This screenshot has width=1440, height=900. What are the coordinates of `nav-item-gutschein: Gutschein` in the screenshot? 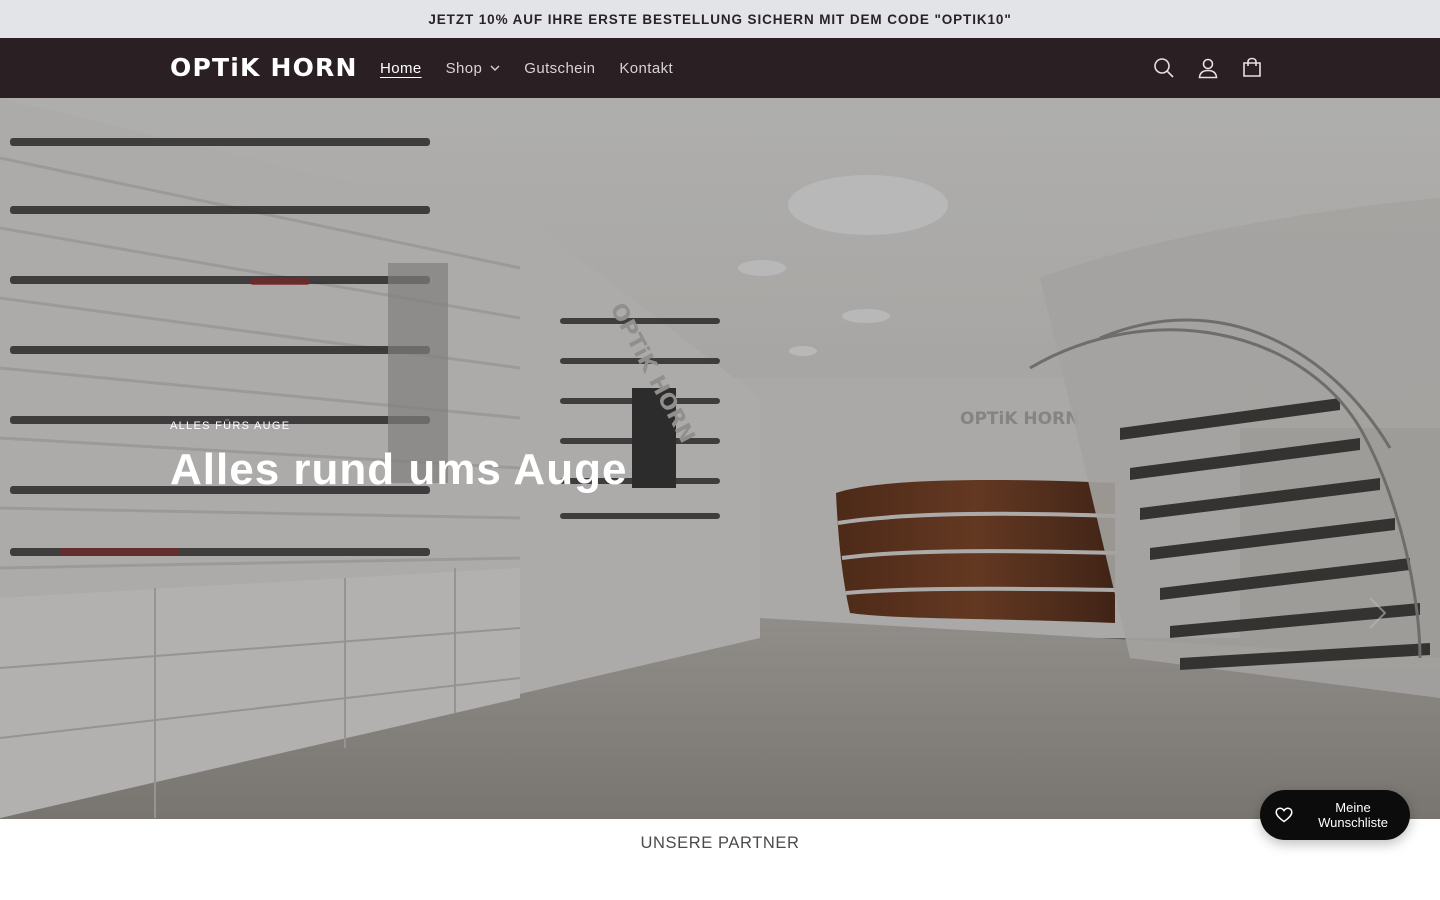 It's located at (559, 68).